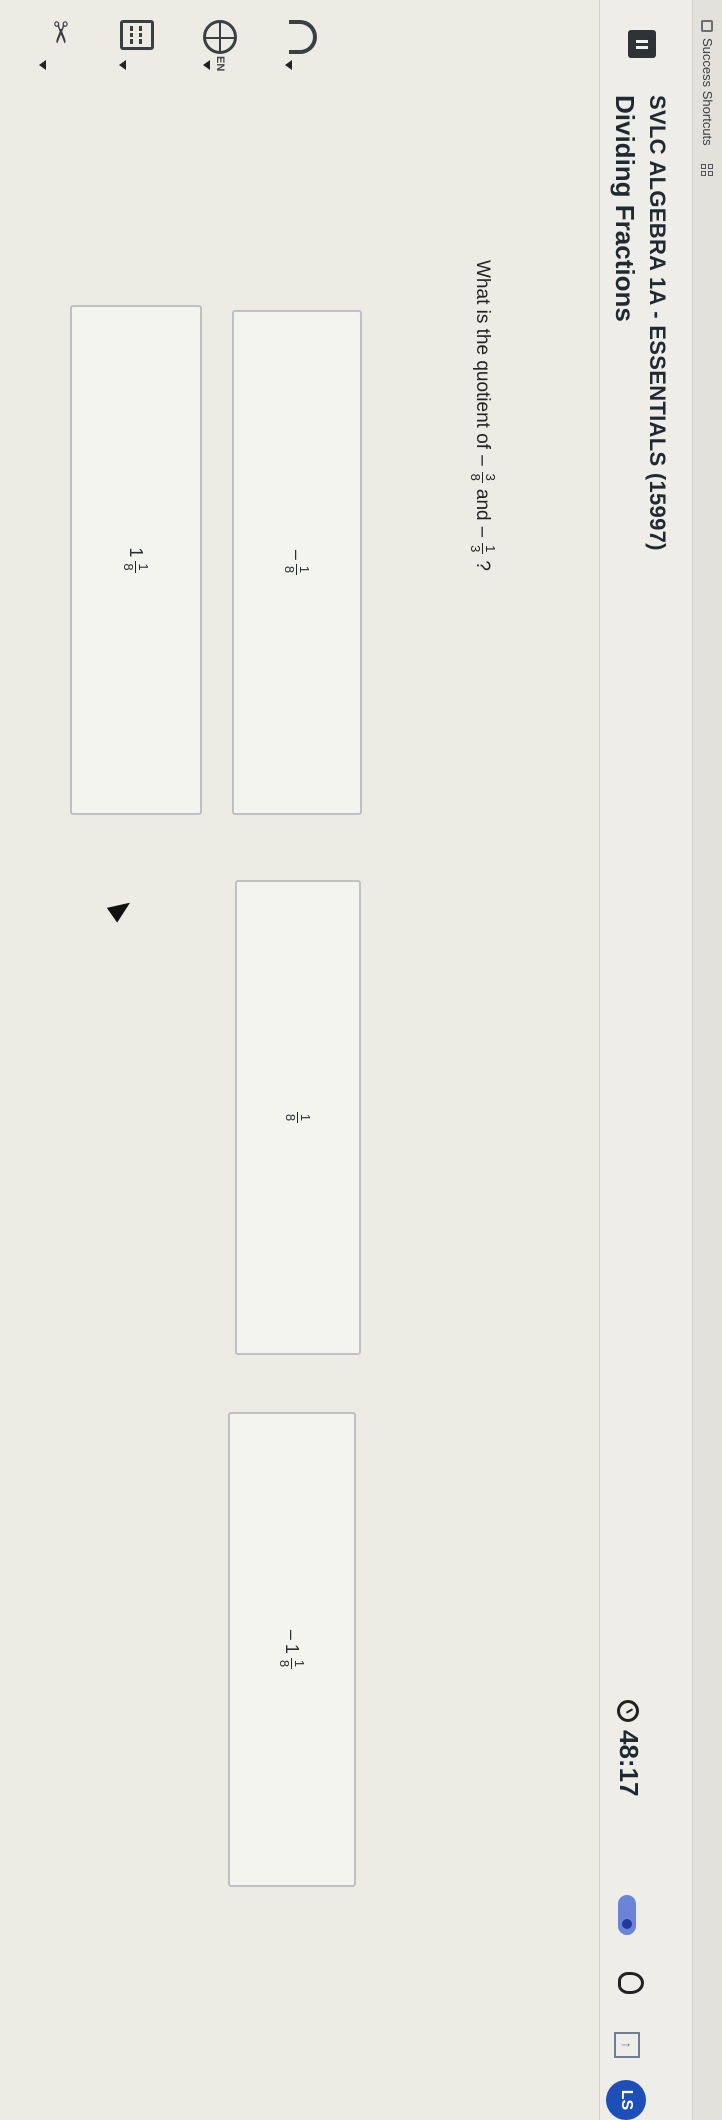 The height and width of the screenshot is (2120, 722). What do you see at coordinates (642, 41) in the screenshot?
I see `menu-icon` at bounding box center [642, 41].